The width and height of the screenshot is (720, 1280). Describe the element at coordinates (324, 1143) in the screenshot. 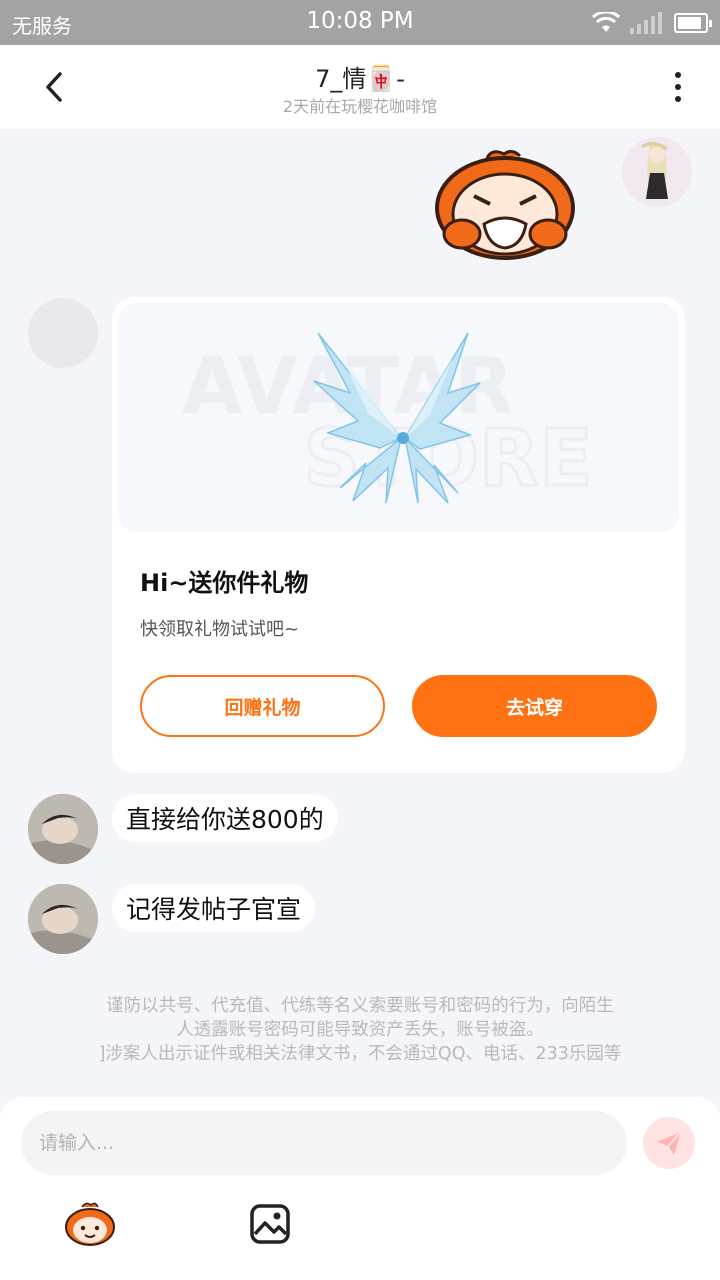

I see `message-input` at that location.